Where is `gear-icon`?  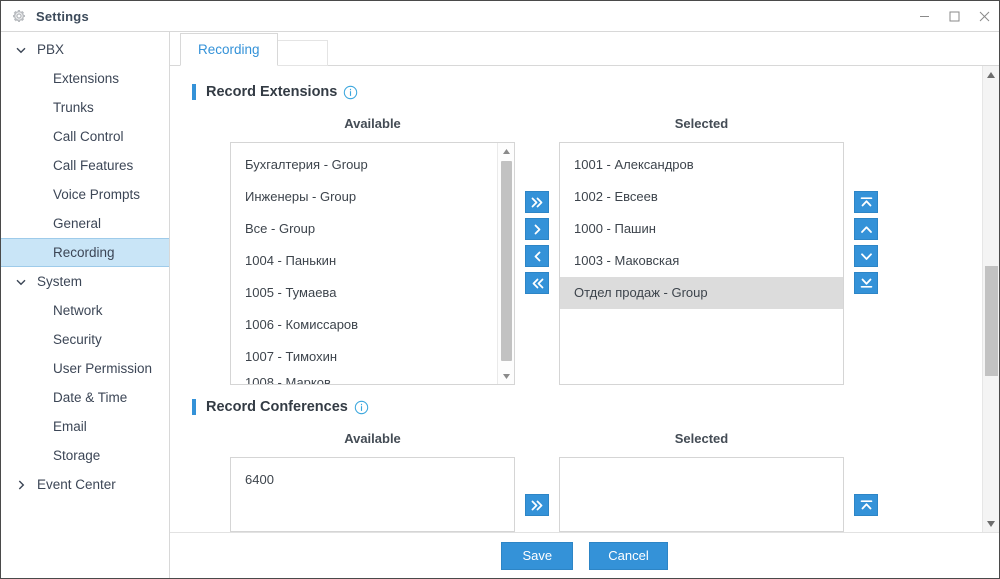
gear-icon is located at coordinates (19, 16).